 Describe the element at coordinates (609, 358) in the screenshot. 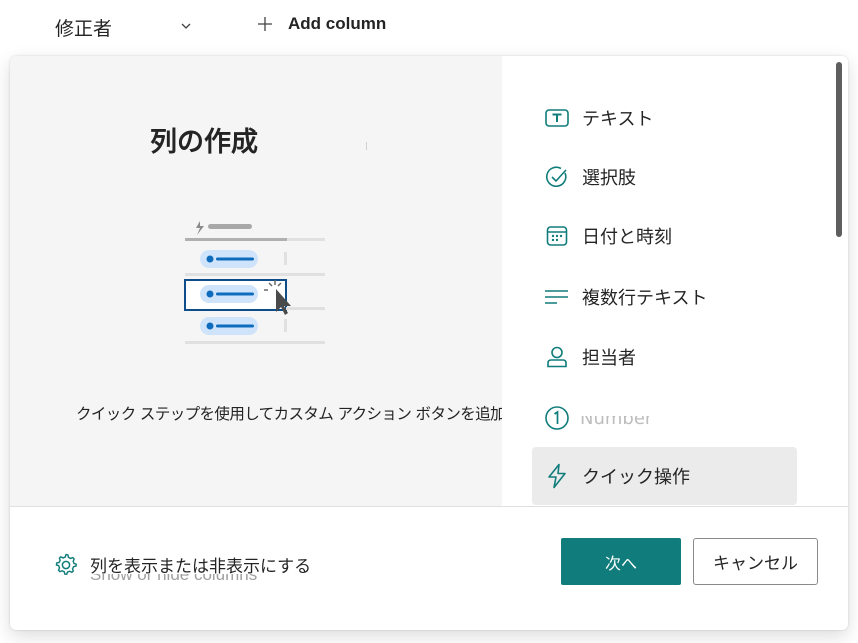

I see `column-type-label: 担当者` at that location.